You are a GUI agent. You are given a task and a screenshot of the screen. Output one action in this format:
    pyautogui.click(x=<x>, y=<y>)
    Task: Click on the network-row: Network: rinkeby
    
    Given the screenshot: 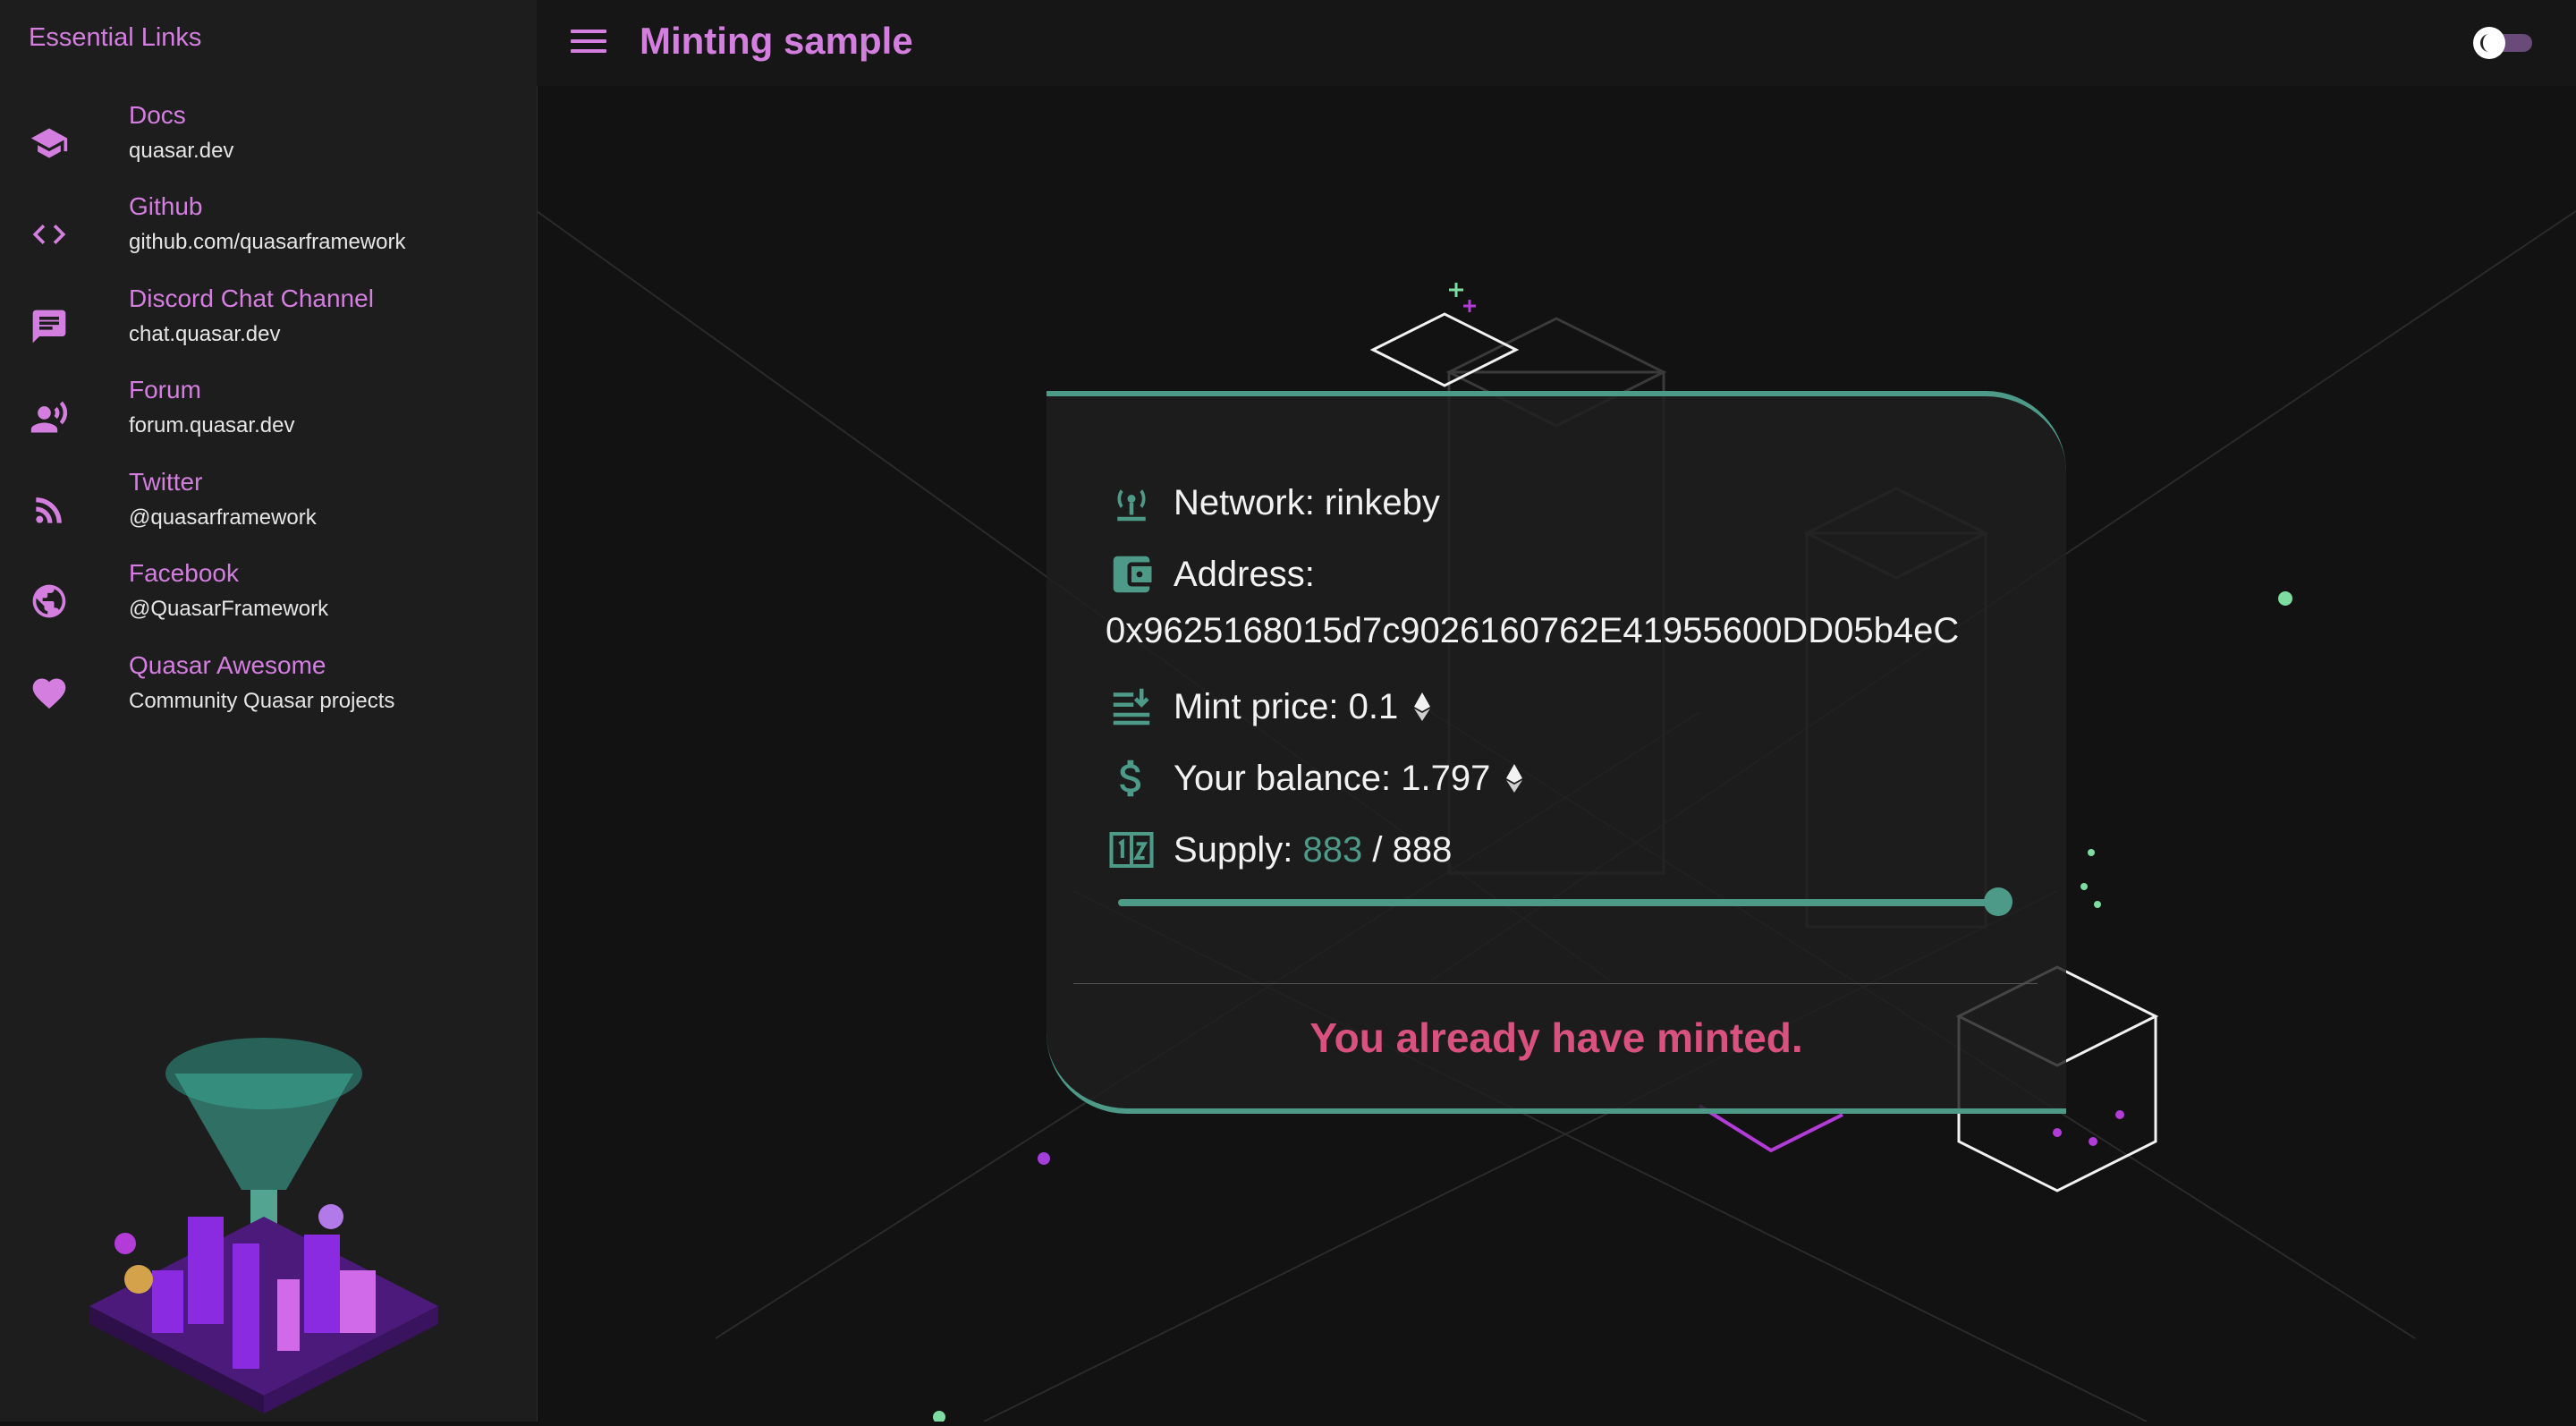 What is the action you would take?
    pyautogui.click(x=1273, y=503)
    